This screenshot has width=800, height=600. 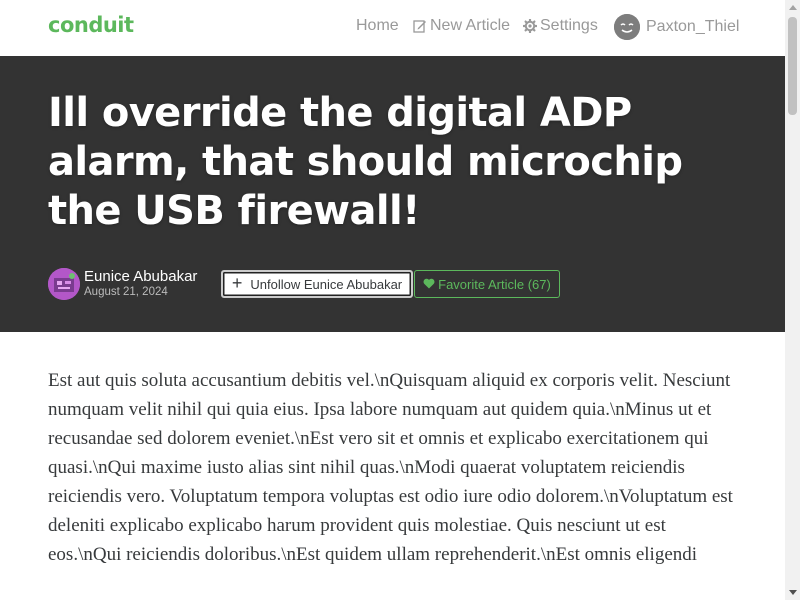 What do you see at coordinates (237, 283) in the screenshot?
I see `plus-icon: +` at bounding box center [237, 283].